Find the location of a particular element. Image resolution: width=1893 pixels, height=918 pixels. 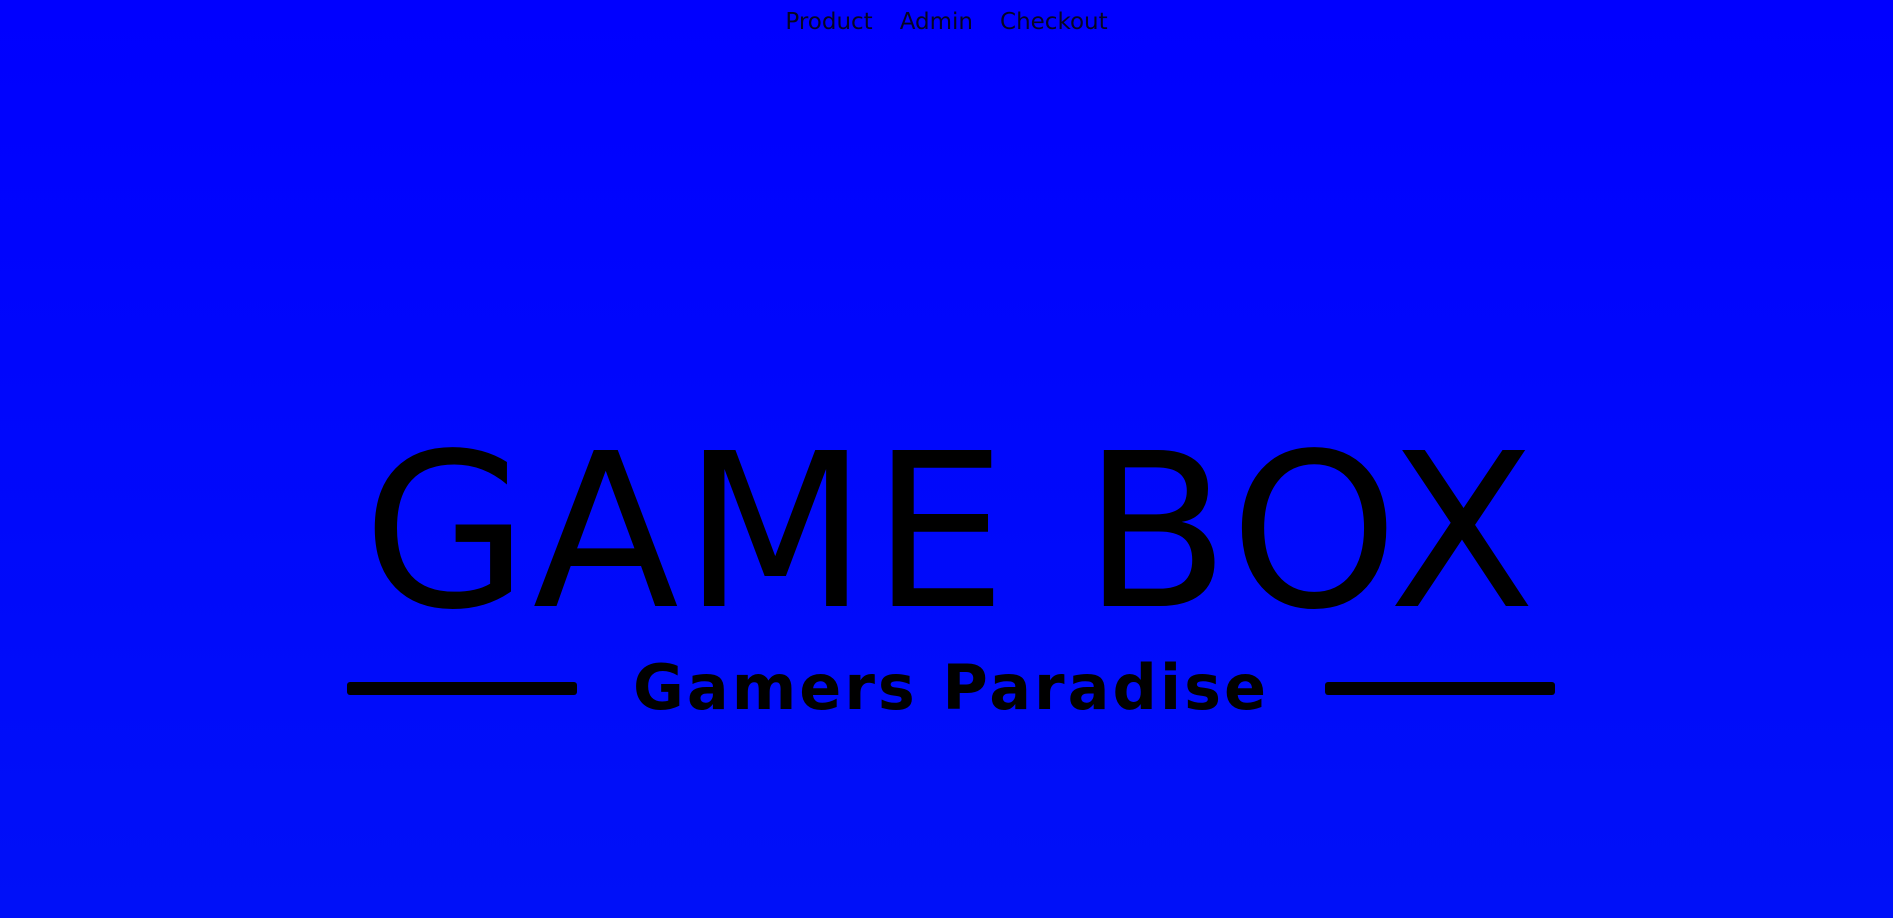

logo-subtitle: Gamers Paradise is located at coordinates (951, 687).